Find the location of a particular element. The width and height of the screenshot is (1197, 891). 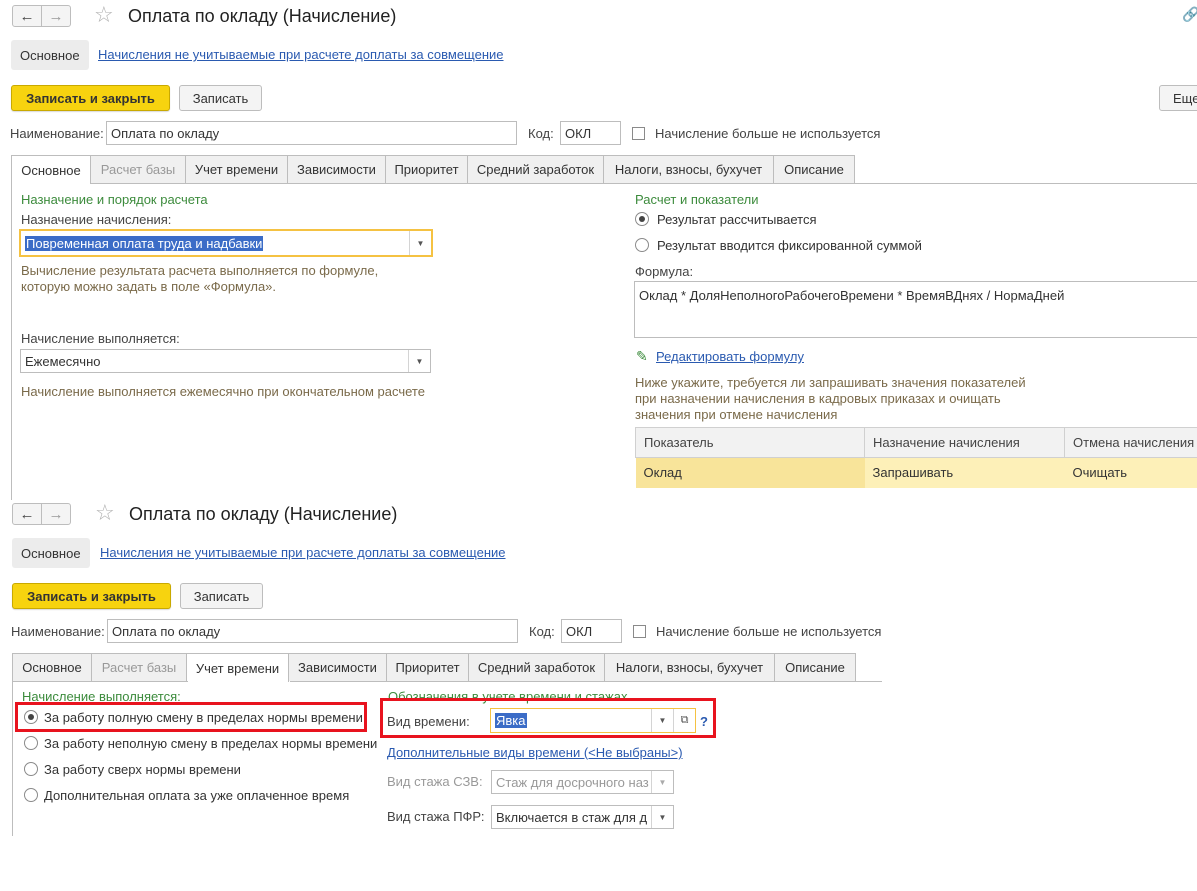

highlight-full-shift is located at coordinates (191, 717).